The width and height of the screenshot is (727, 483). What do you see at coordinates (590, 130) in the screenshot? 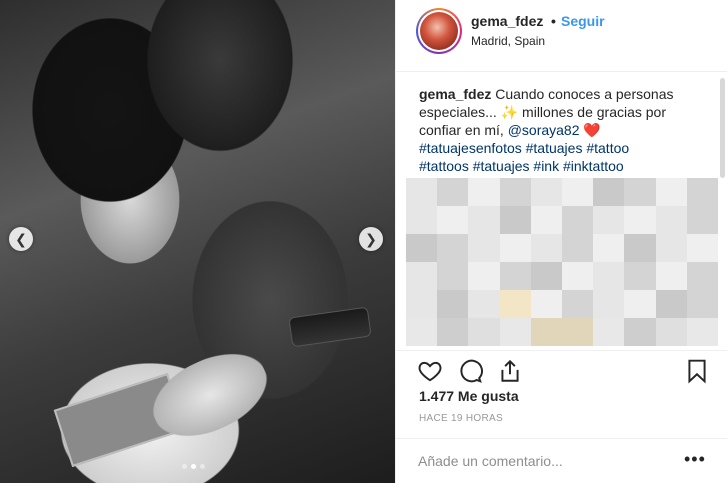
I see `heart-emoji: ❤️` at bounding box center [590, 130].